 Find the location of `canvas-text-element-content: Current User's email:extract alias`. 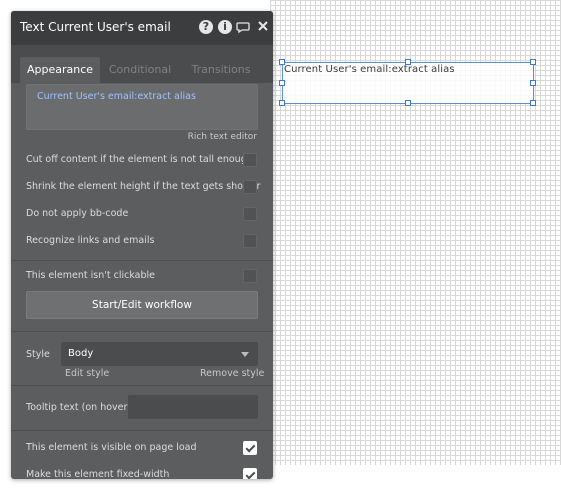

canvas-text-element-content: Current User's email:extract alias is located at coordinates (369, 69).